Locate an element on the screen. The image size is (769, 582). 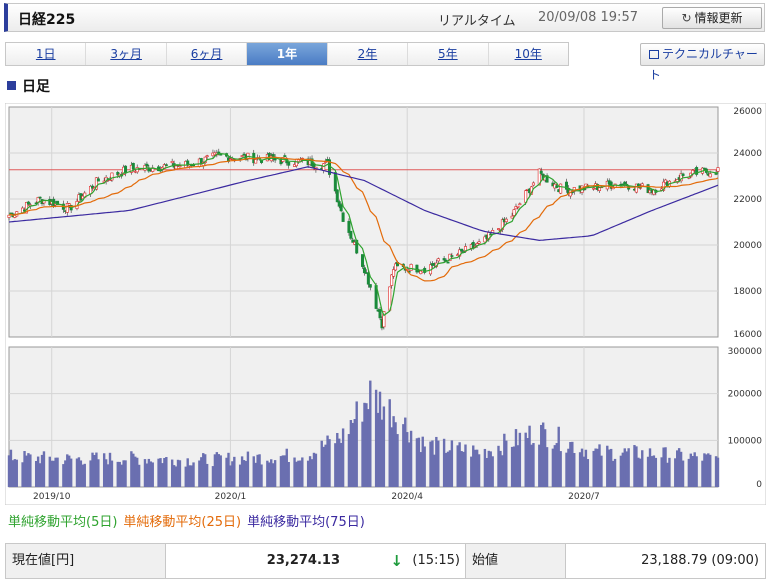
tab-3m: 3ヶ月 is located at coordinates (126, 54).